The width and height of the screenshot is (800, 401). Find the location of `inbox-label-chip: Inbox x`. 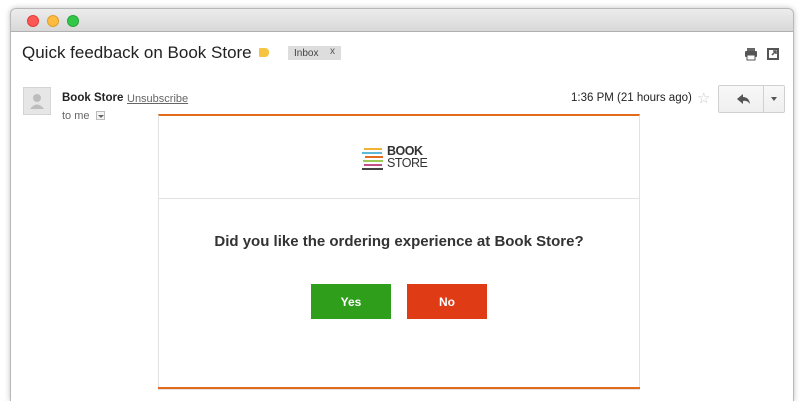

inbox-label-chip: Inbox x is located at coordinates (314, 53).